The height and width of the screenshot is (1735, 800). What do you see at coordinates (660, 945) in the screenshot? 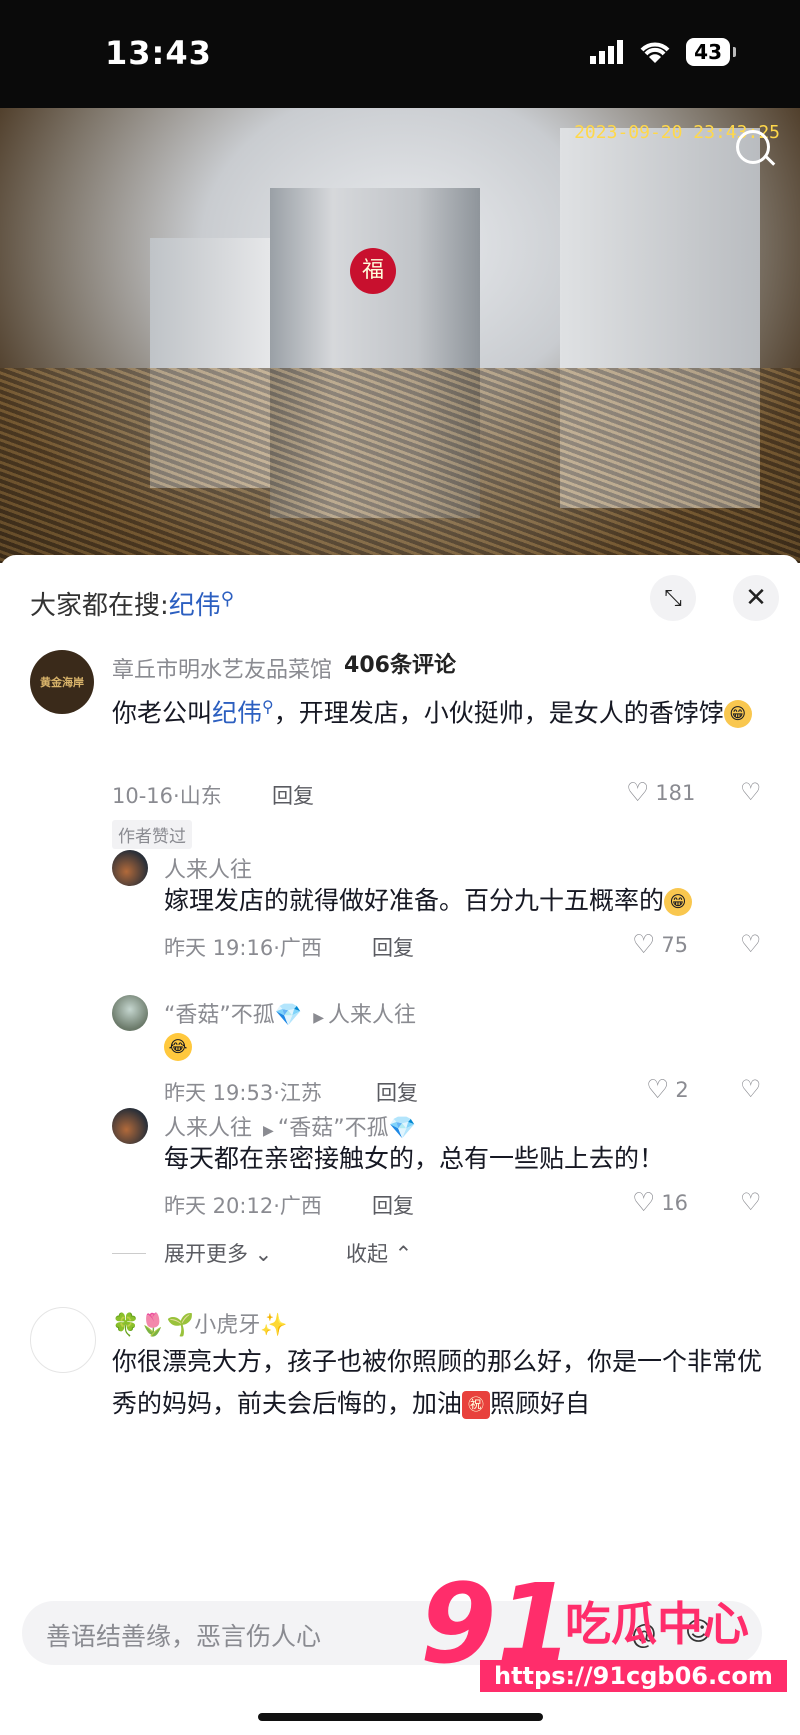
I see `like-button: ♡ 75` at bounding box center [660, 945].